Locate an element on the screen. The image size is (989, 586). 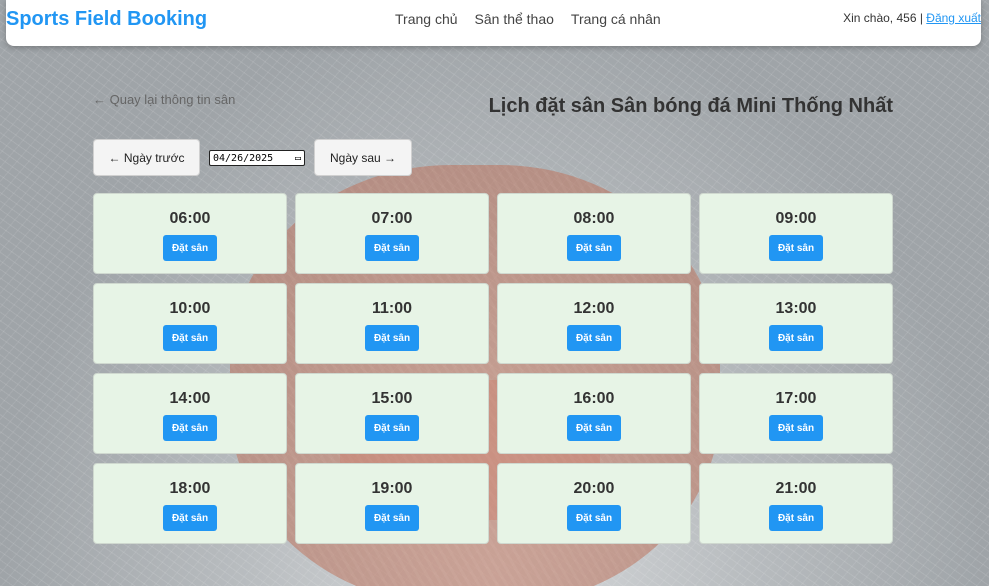
time-slot-card: 07:00 Đặt sân is located at coordinates (392, 233).